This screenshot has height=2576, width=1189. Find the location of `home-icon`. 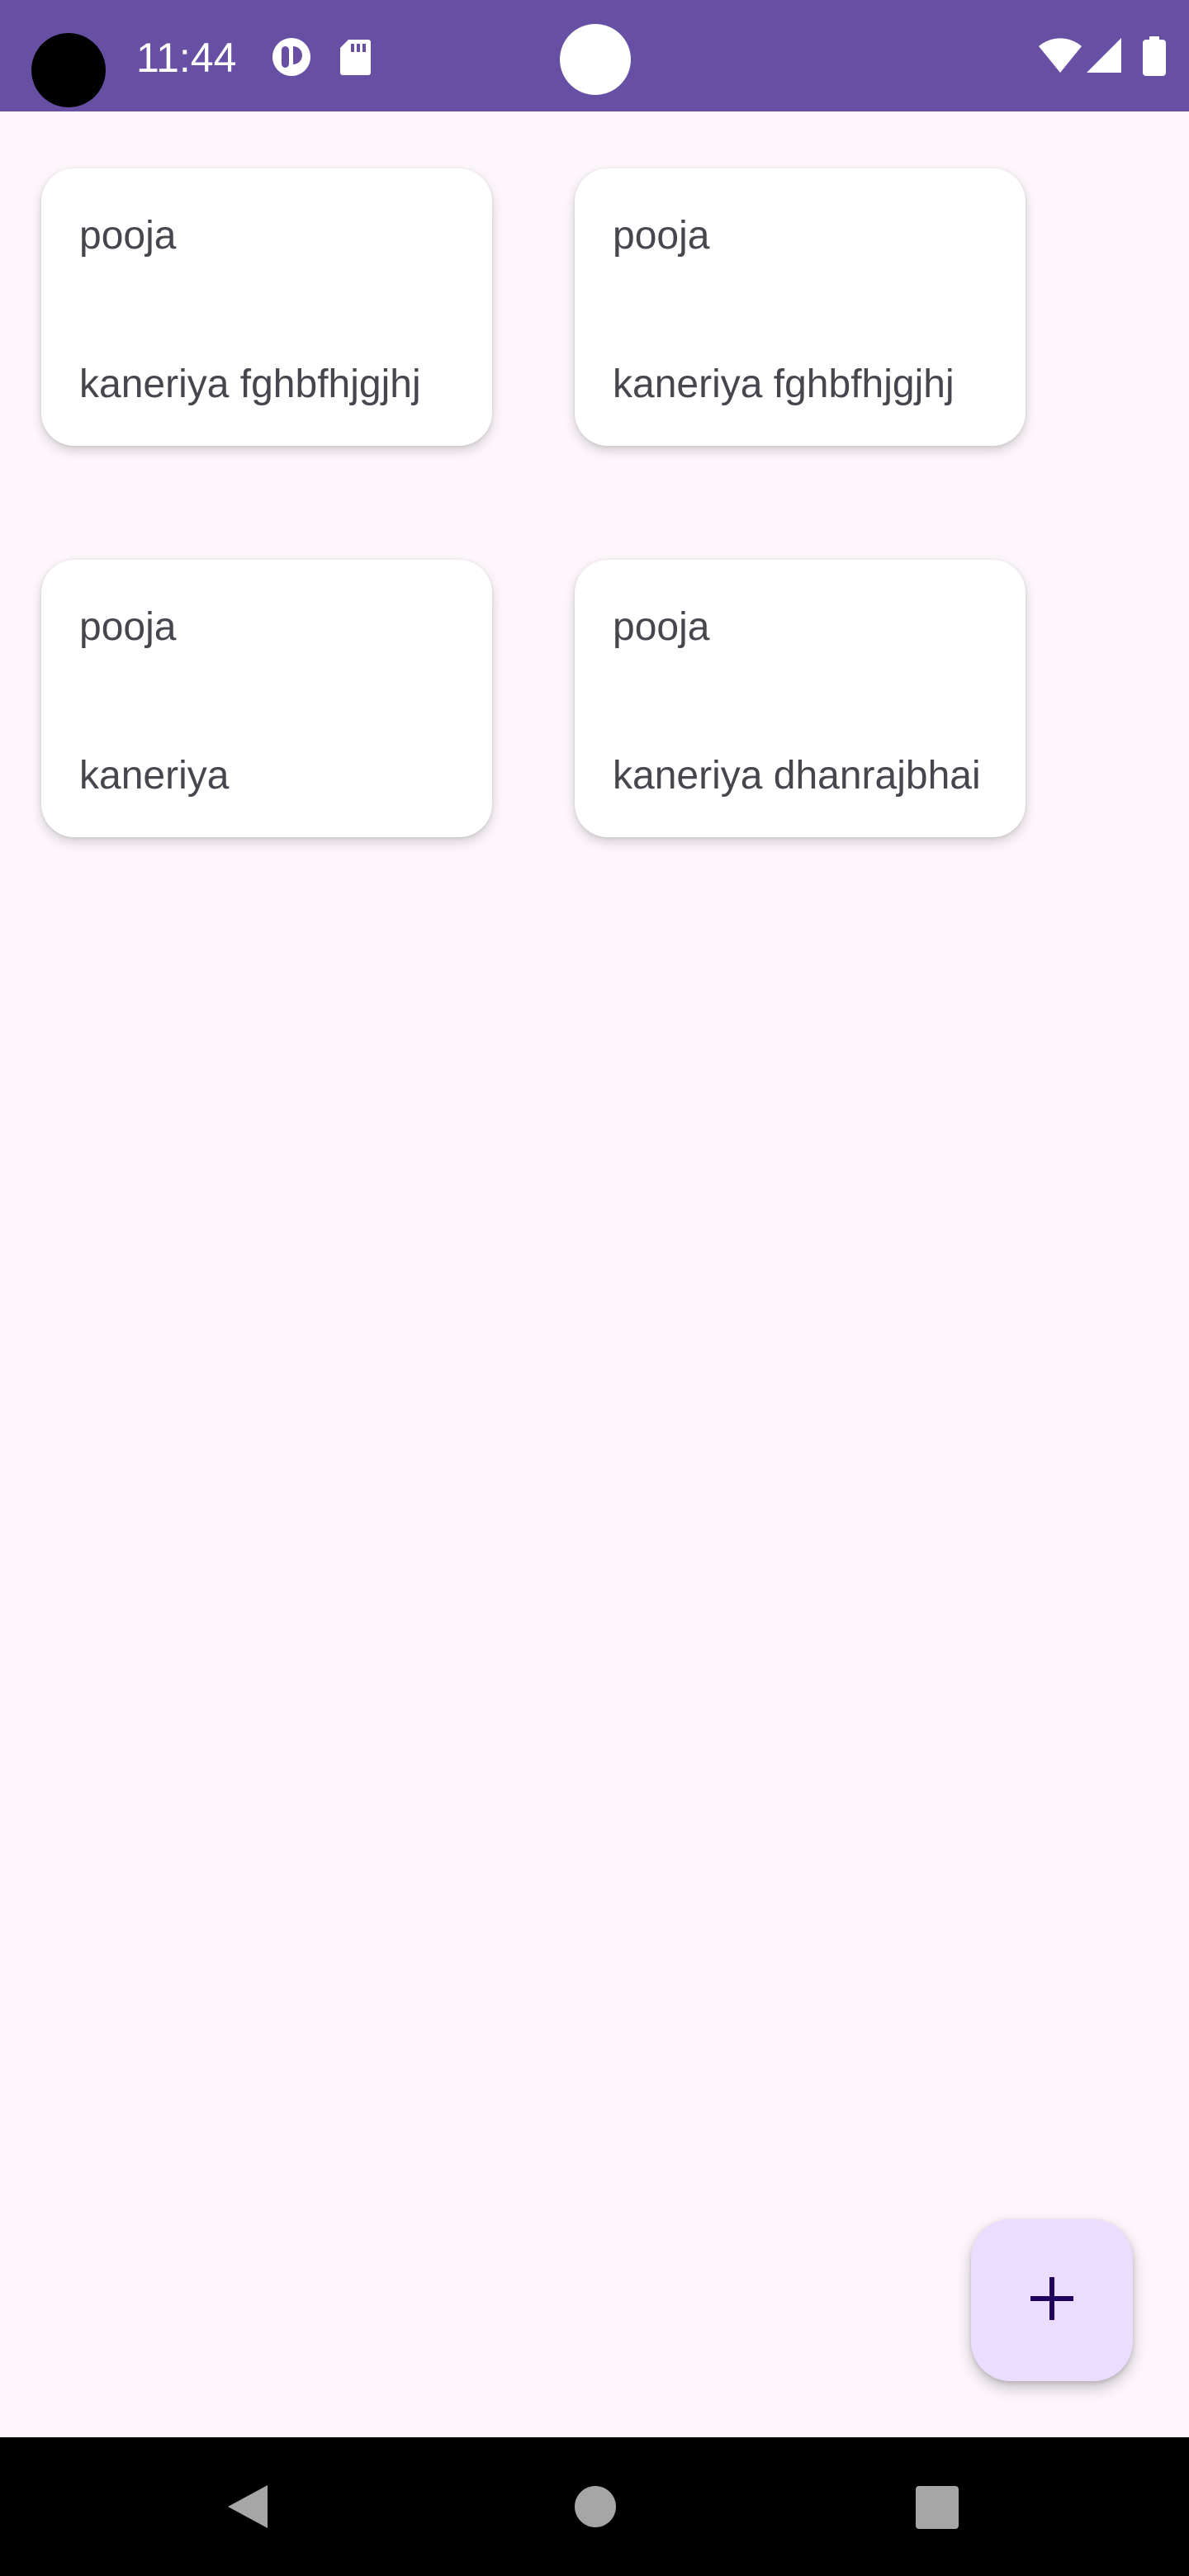

home-icon is located at coordinates (595, 2508).